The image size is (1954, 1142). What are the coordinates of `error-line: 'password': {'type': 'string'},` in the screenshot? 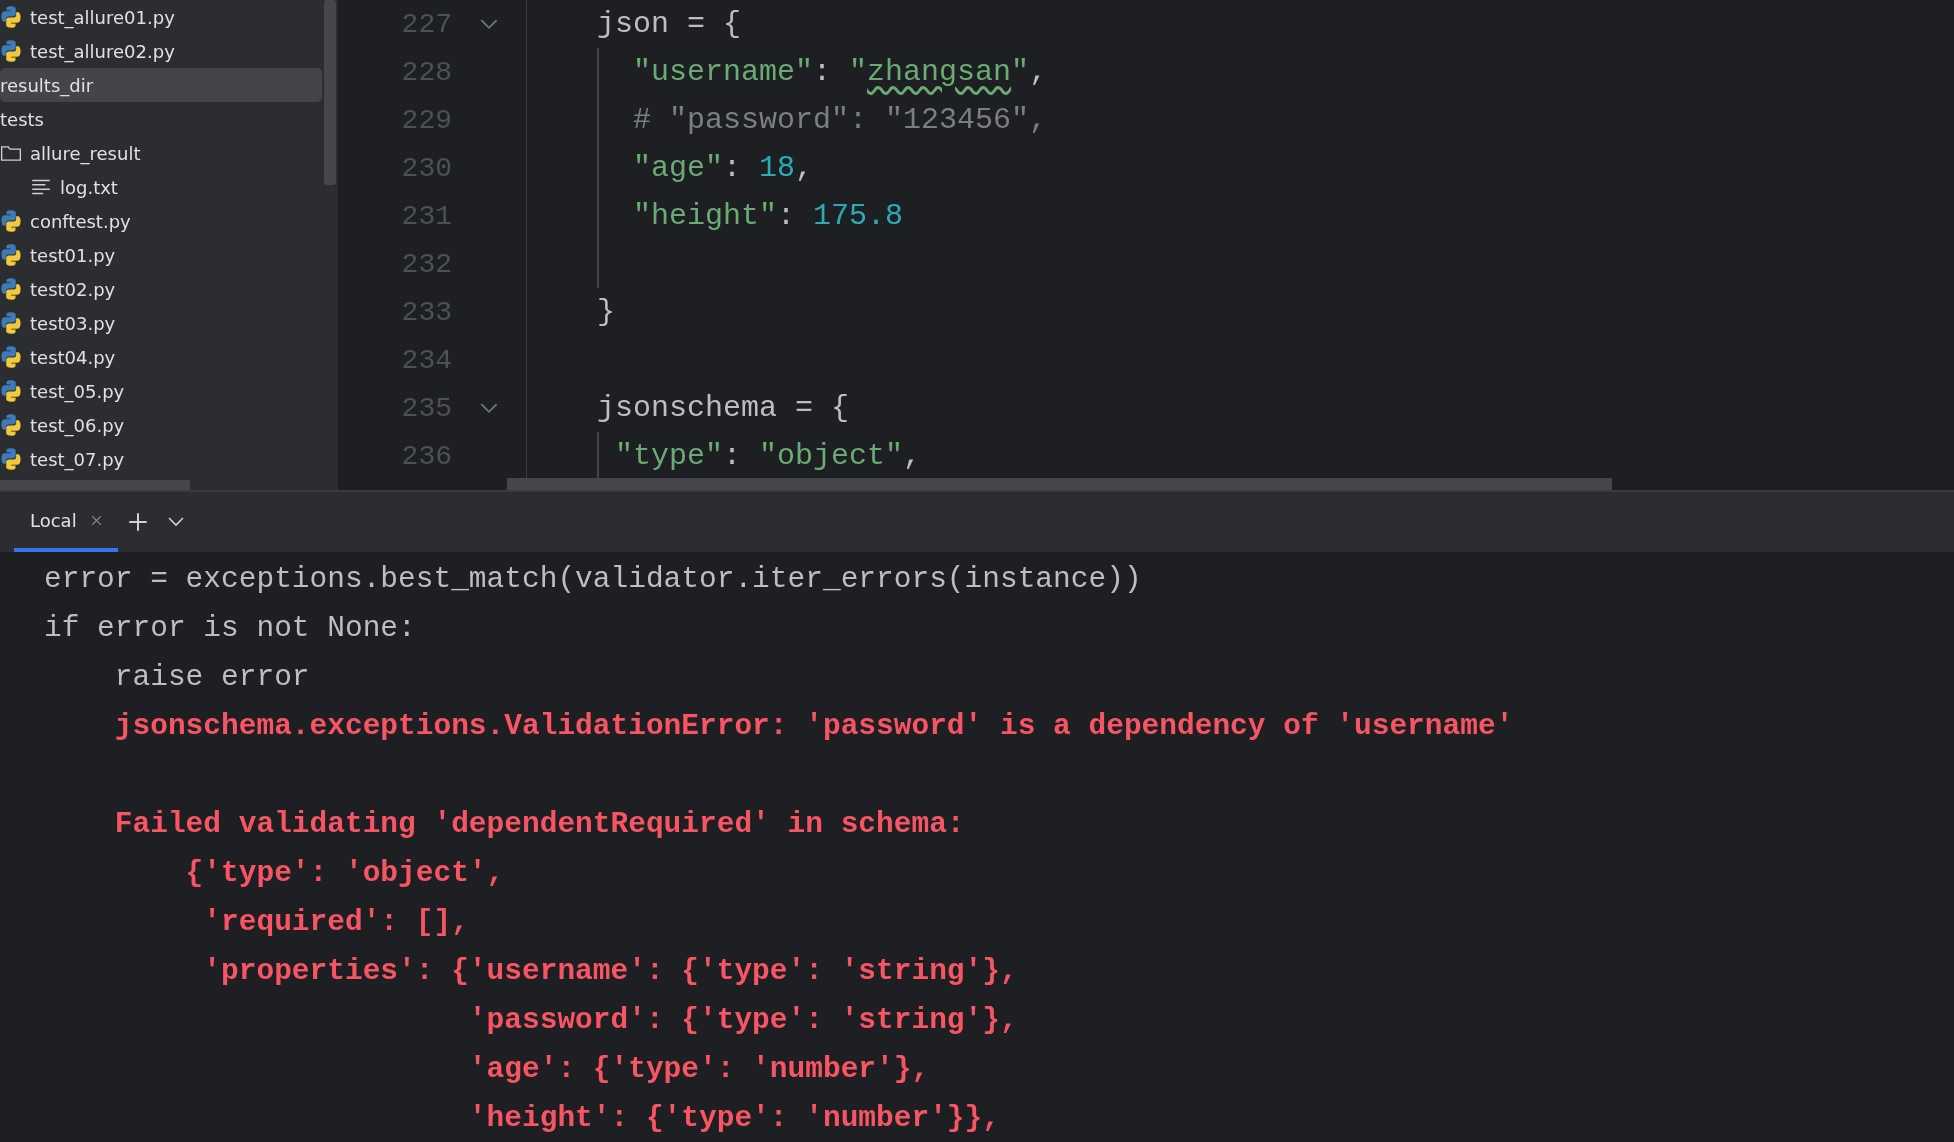 It's located at (742, 1019).